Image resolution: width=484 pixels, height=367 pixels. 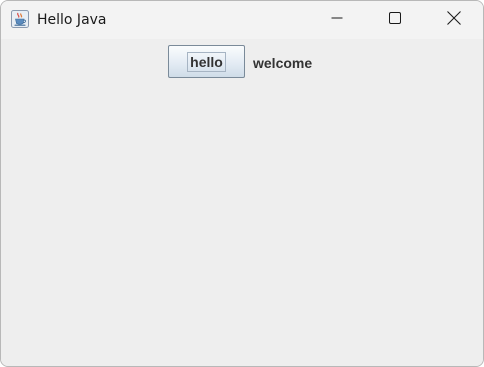 I want to click on title-bar: Hello Java, so click(x=242, y=20).